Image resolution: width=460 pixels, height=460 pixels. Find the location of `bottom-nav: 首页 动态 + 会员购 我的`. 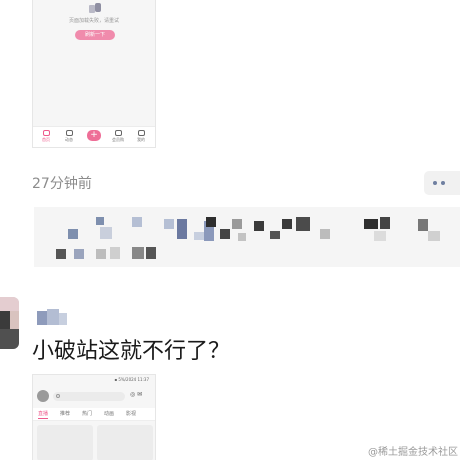

bottom-nav: 首页 动态 + 会员购 我的 is located at coordinates (94, 136).